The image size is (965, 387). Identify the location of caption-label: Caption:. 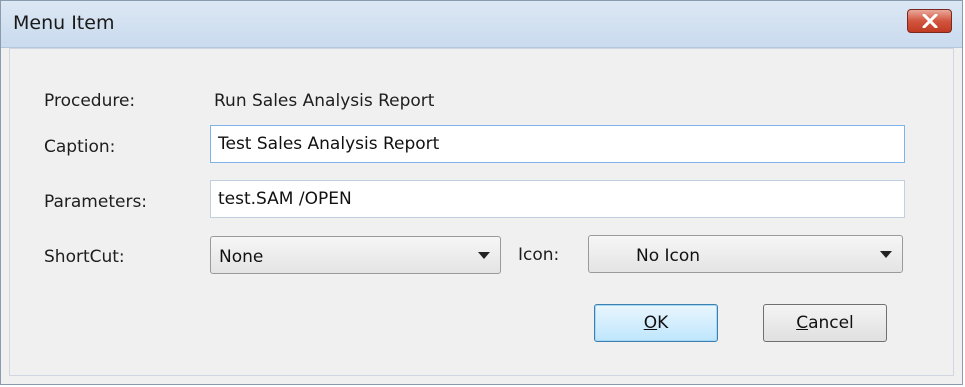
(80, 147).